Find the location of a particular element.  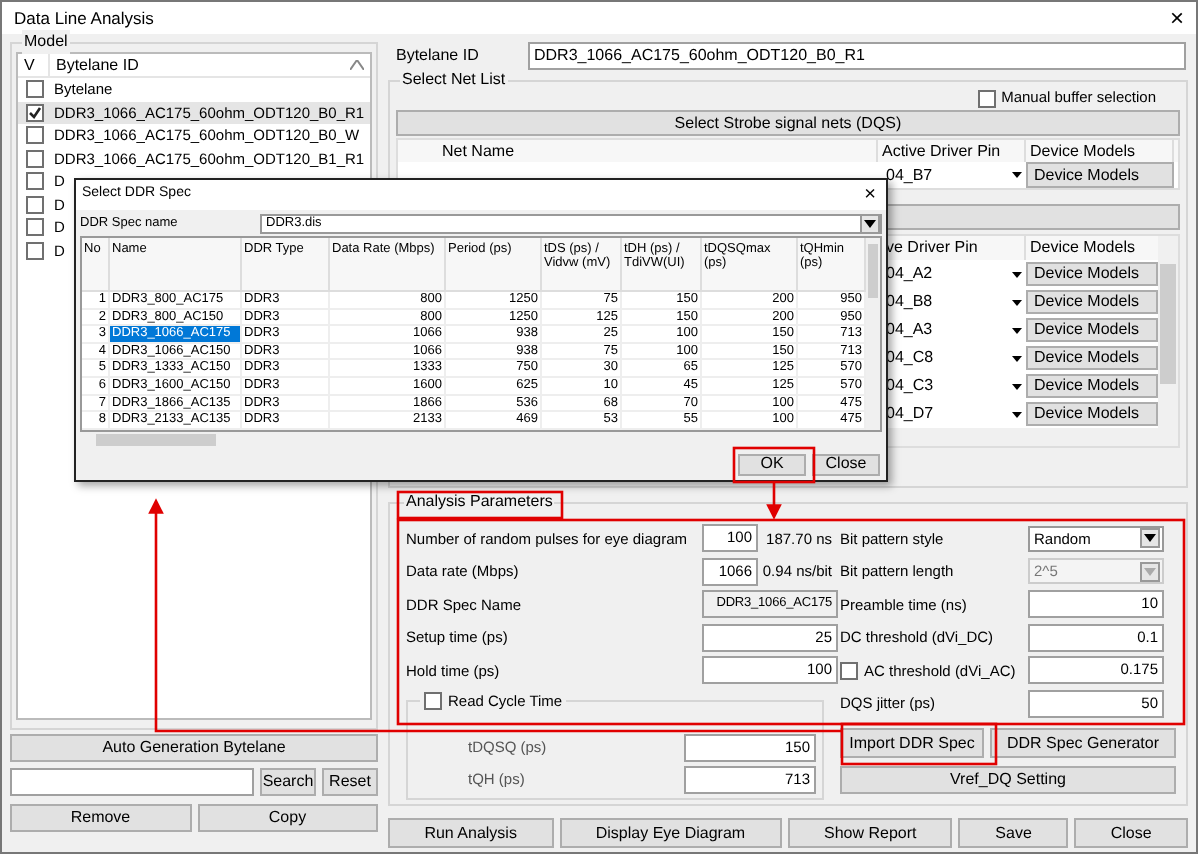

dropdown-value: 04_B7 is located at coordinates (909, 175).